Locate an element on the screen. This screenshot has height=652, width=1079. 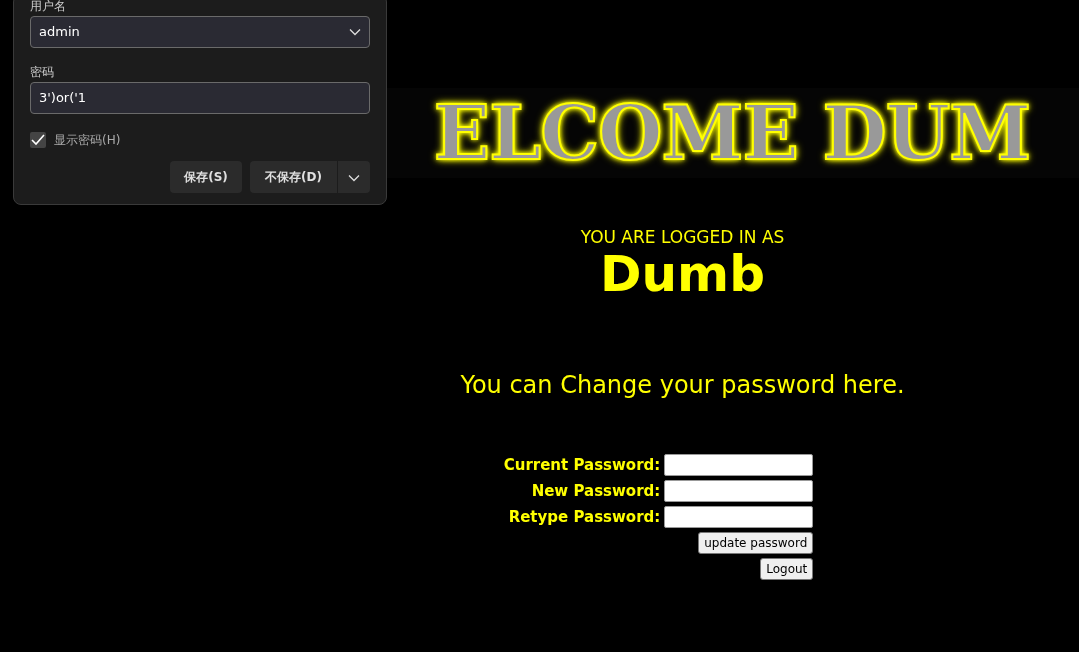
password-field: 3')or('1 is located at coordinates (200, 98).